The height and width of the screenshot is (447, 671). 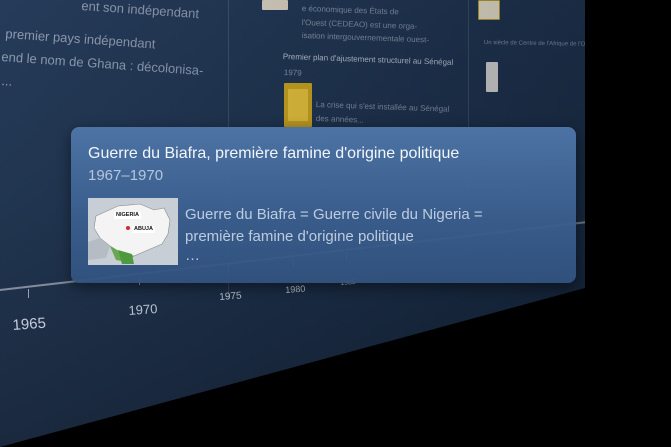 What do you see at coordinates (359, 25) in the screenshot?
I see `event-line: l'Ouest (CEDEAO) est une orga-` at bounding box center [359, 25].